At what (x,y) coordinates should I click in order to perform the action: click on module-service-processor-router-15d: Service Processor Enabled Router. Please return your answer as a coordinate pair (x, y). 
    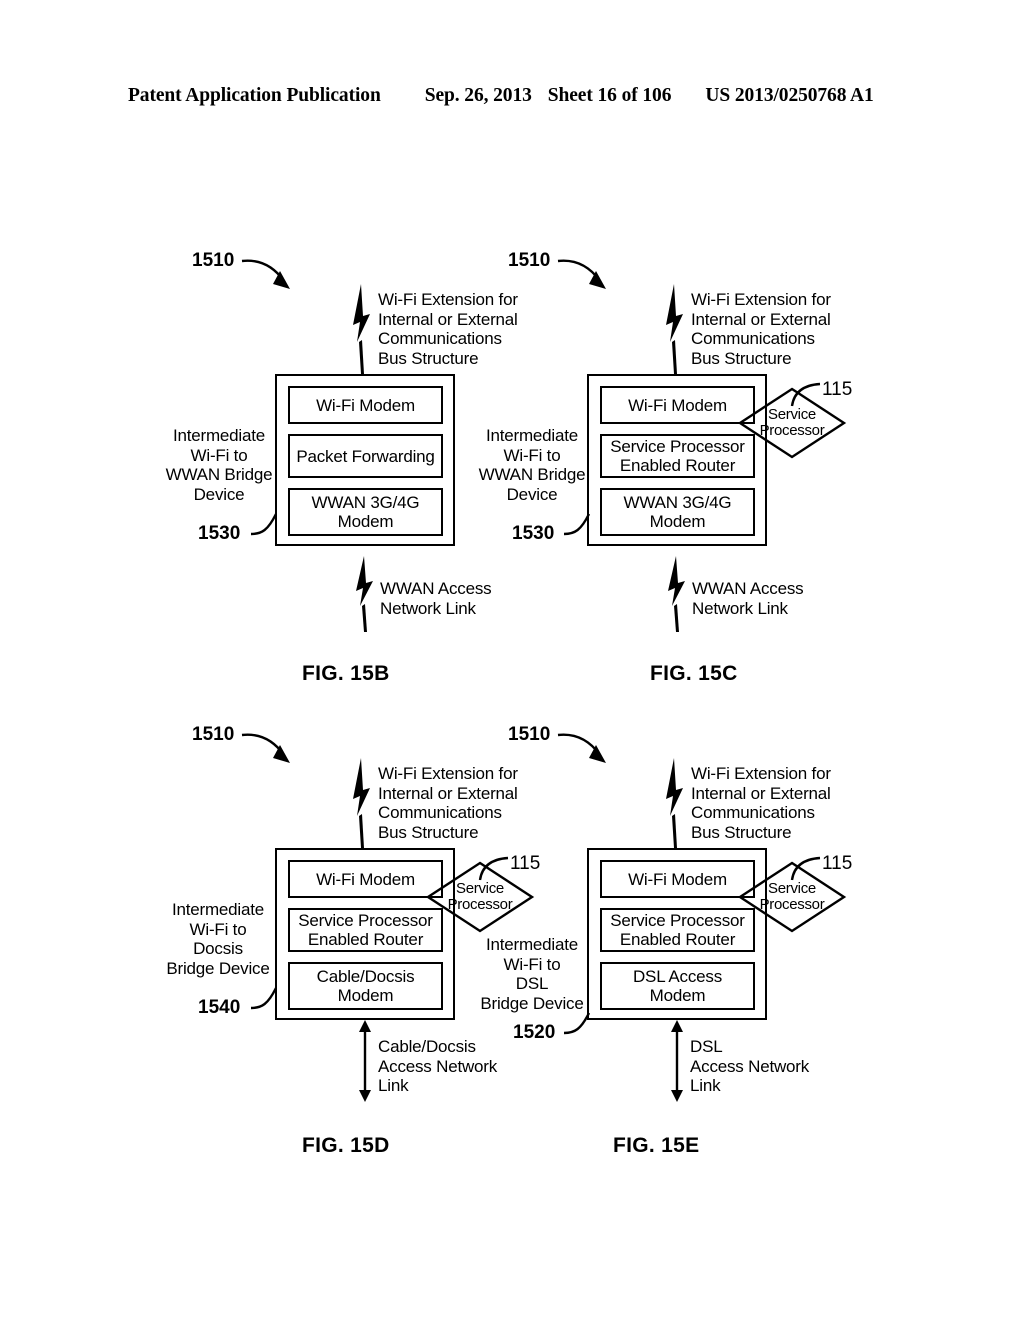
    Looking at the image, I should click on (365, 930).